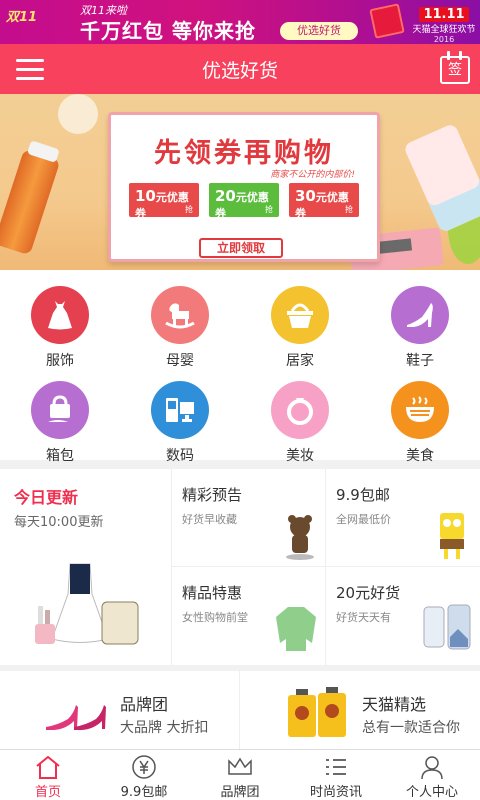 This screenshot has width=480, height=800. What do you see at coordinates (305, 196) in the screenshot?
I see `coupon-amount: 30` at bounding box center [305, 196].